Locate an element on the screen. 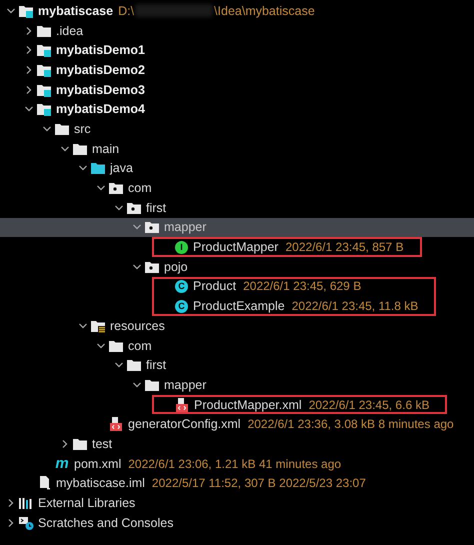 The image size is (474, 545). resources-folder-icon is located at coordinates (98, 325).